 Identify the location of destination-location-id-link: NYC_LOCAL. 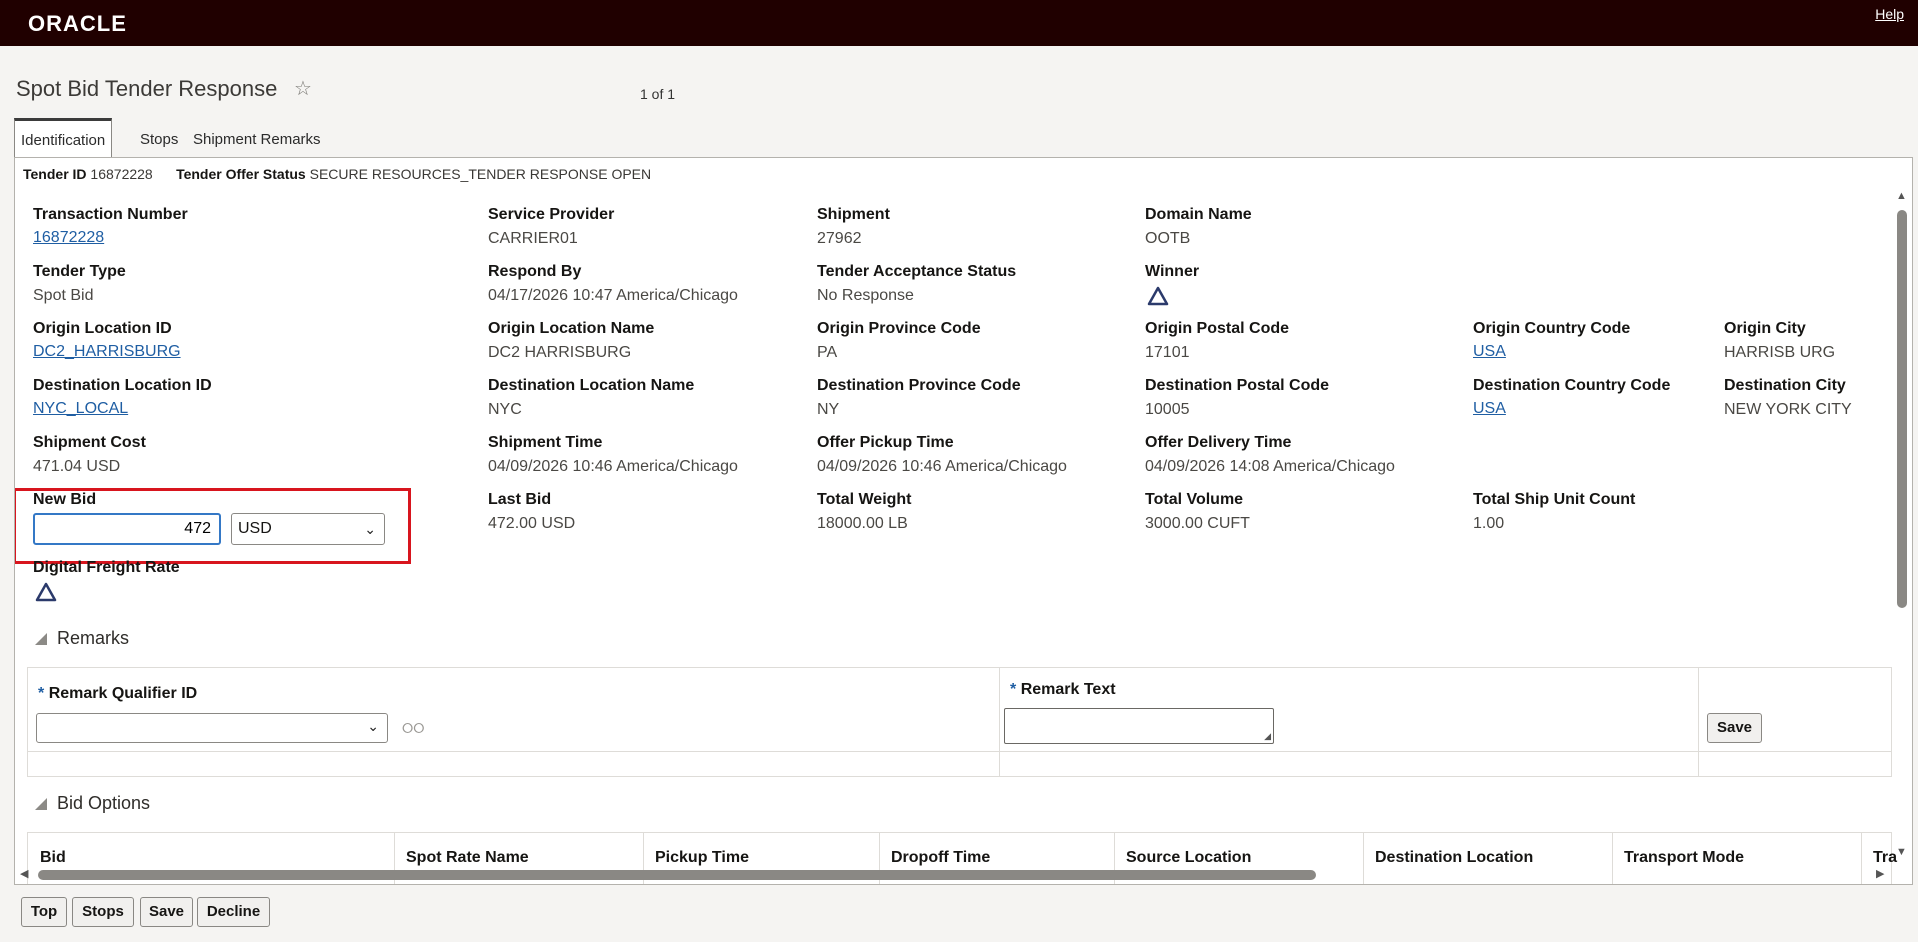
(80, 409).